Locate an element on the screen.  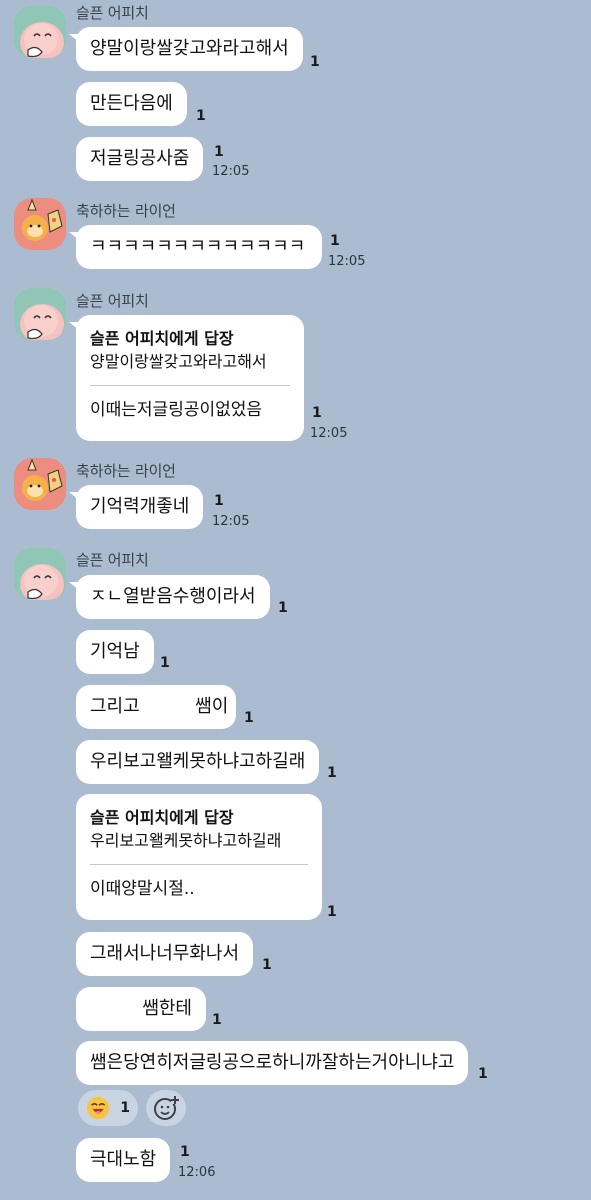
reaction-count: 1 is located at coordinates (125, 1108).